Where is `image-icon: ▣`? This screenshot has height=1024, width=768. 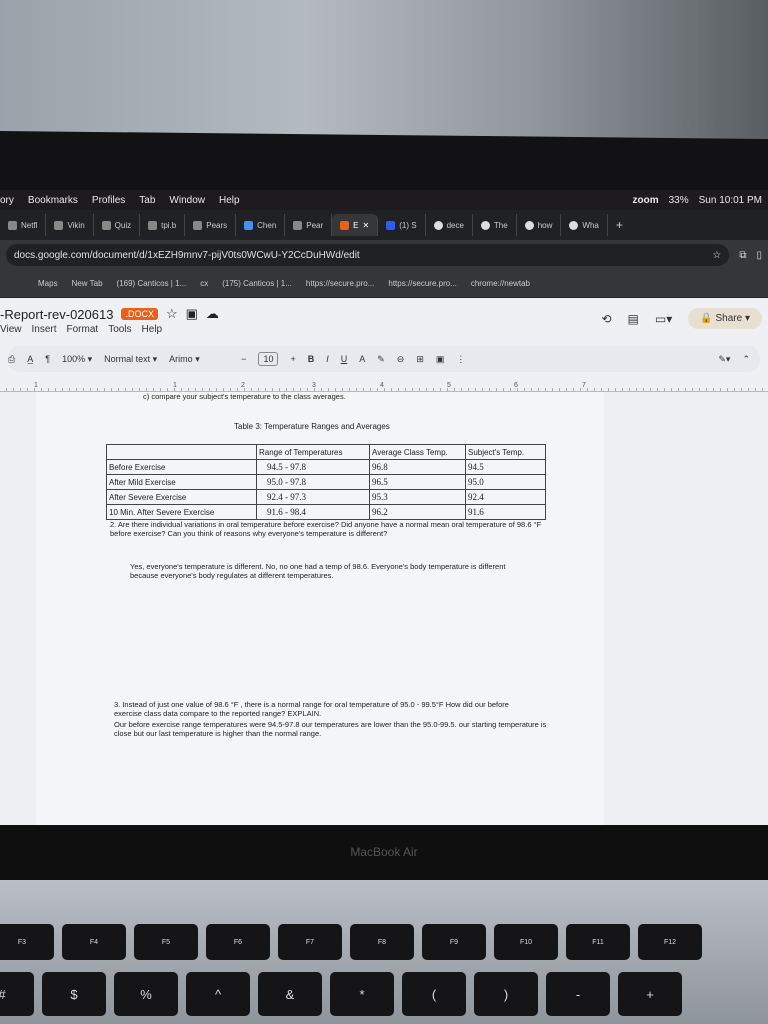 image-icon: ▣ is located at coordinates (440, 359).